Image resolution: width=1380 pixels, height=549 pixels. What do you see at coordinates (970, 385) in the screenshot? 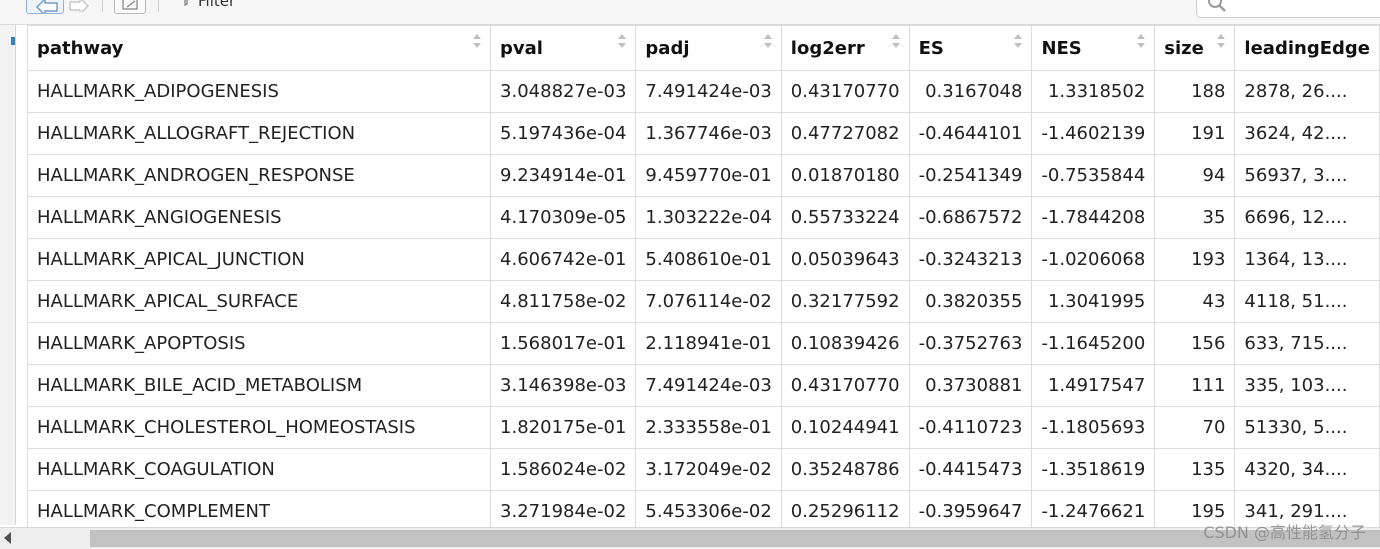
I see `table-cell: 0.3730881` at bounding box center [970, 385].